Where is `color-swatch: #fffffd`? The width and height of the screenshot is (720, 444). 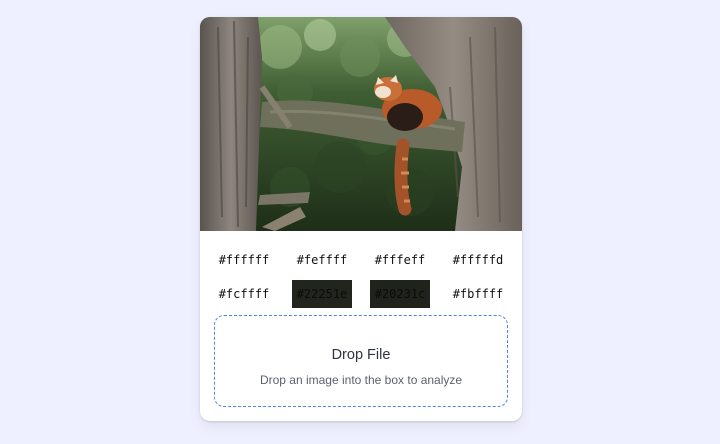 color-swatch: #fffffd is located at coordinates (478, 260).